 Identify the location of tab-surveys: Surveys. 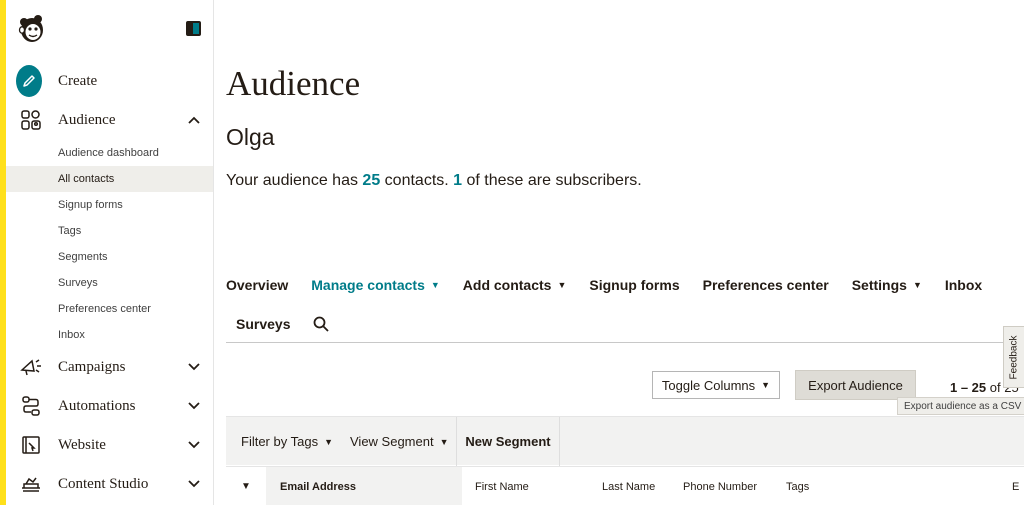
(263, 324).